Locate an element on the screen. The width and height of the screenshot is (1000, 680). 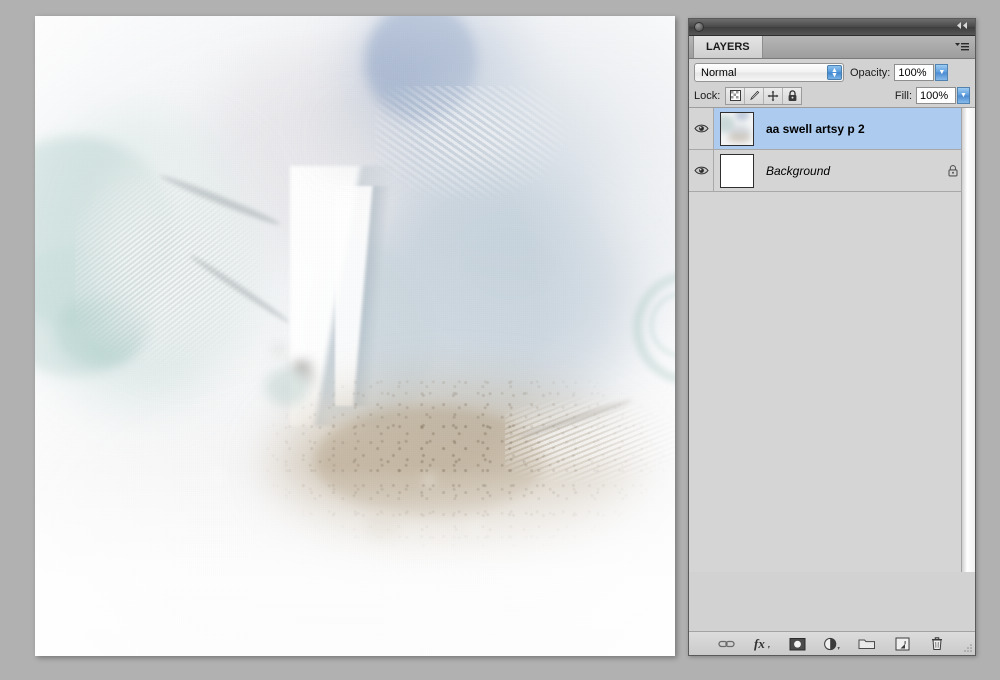
lock-all-button is located at coordinates (792, 95).